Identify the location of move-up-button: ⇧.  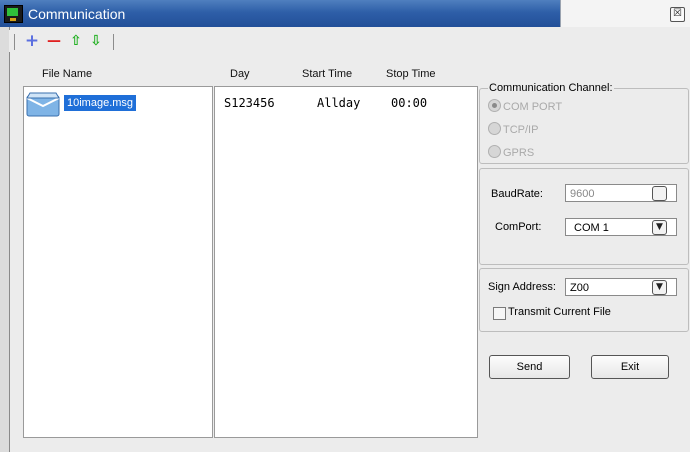
(76, 41).